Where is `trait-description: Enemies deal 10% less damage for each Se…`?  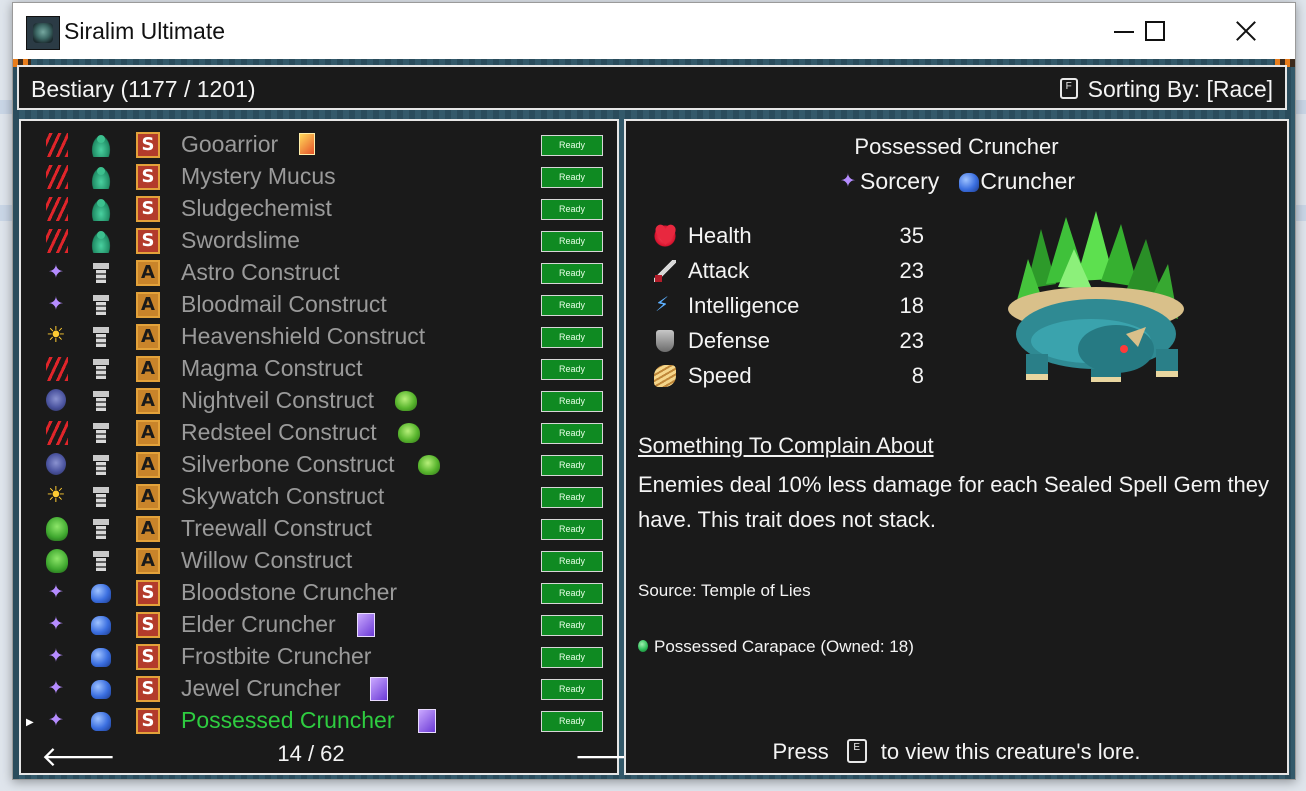
trait-description: Enemies deal 10% less damage for each Se… is located at coordinates (954, 502).